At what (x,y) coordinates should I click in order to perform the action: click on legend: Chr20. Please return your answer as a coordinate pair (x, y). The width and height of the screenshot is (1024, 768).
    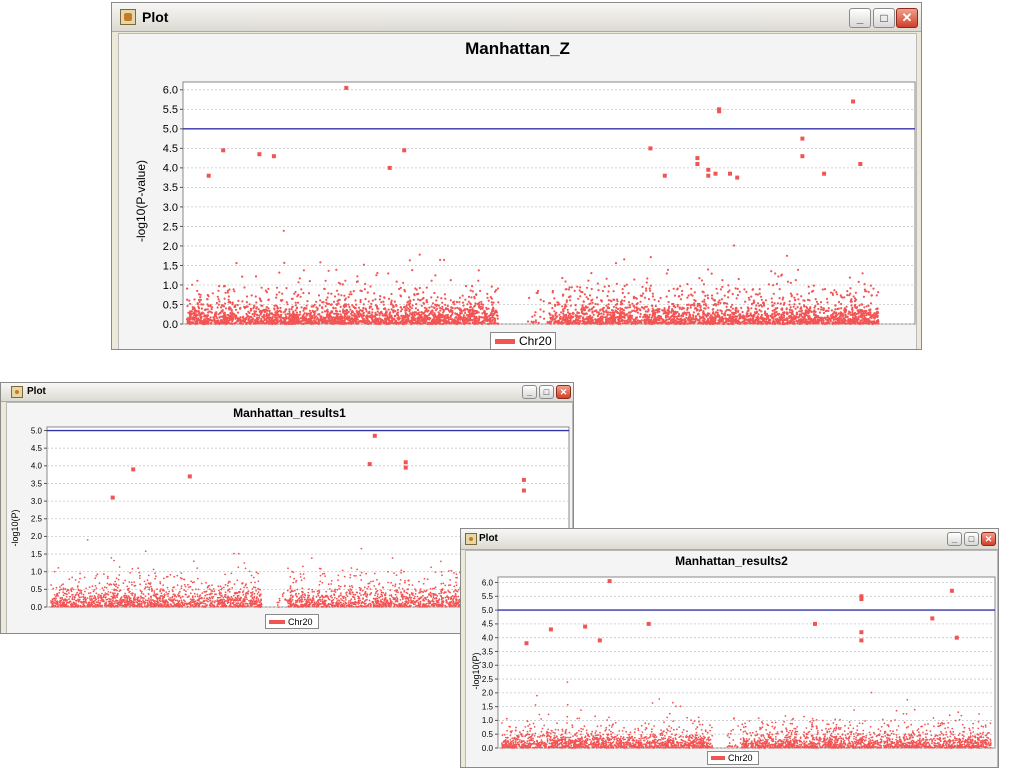
    Looking at the image, I should click on (523, 340).